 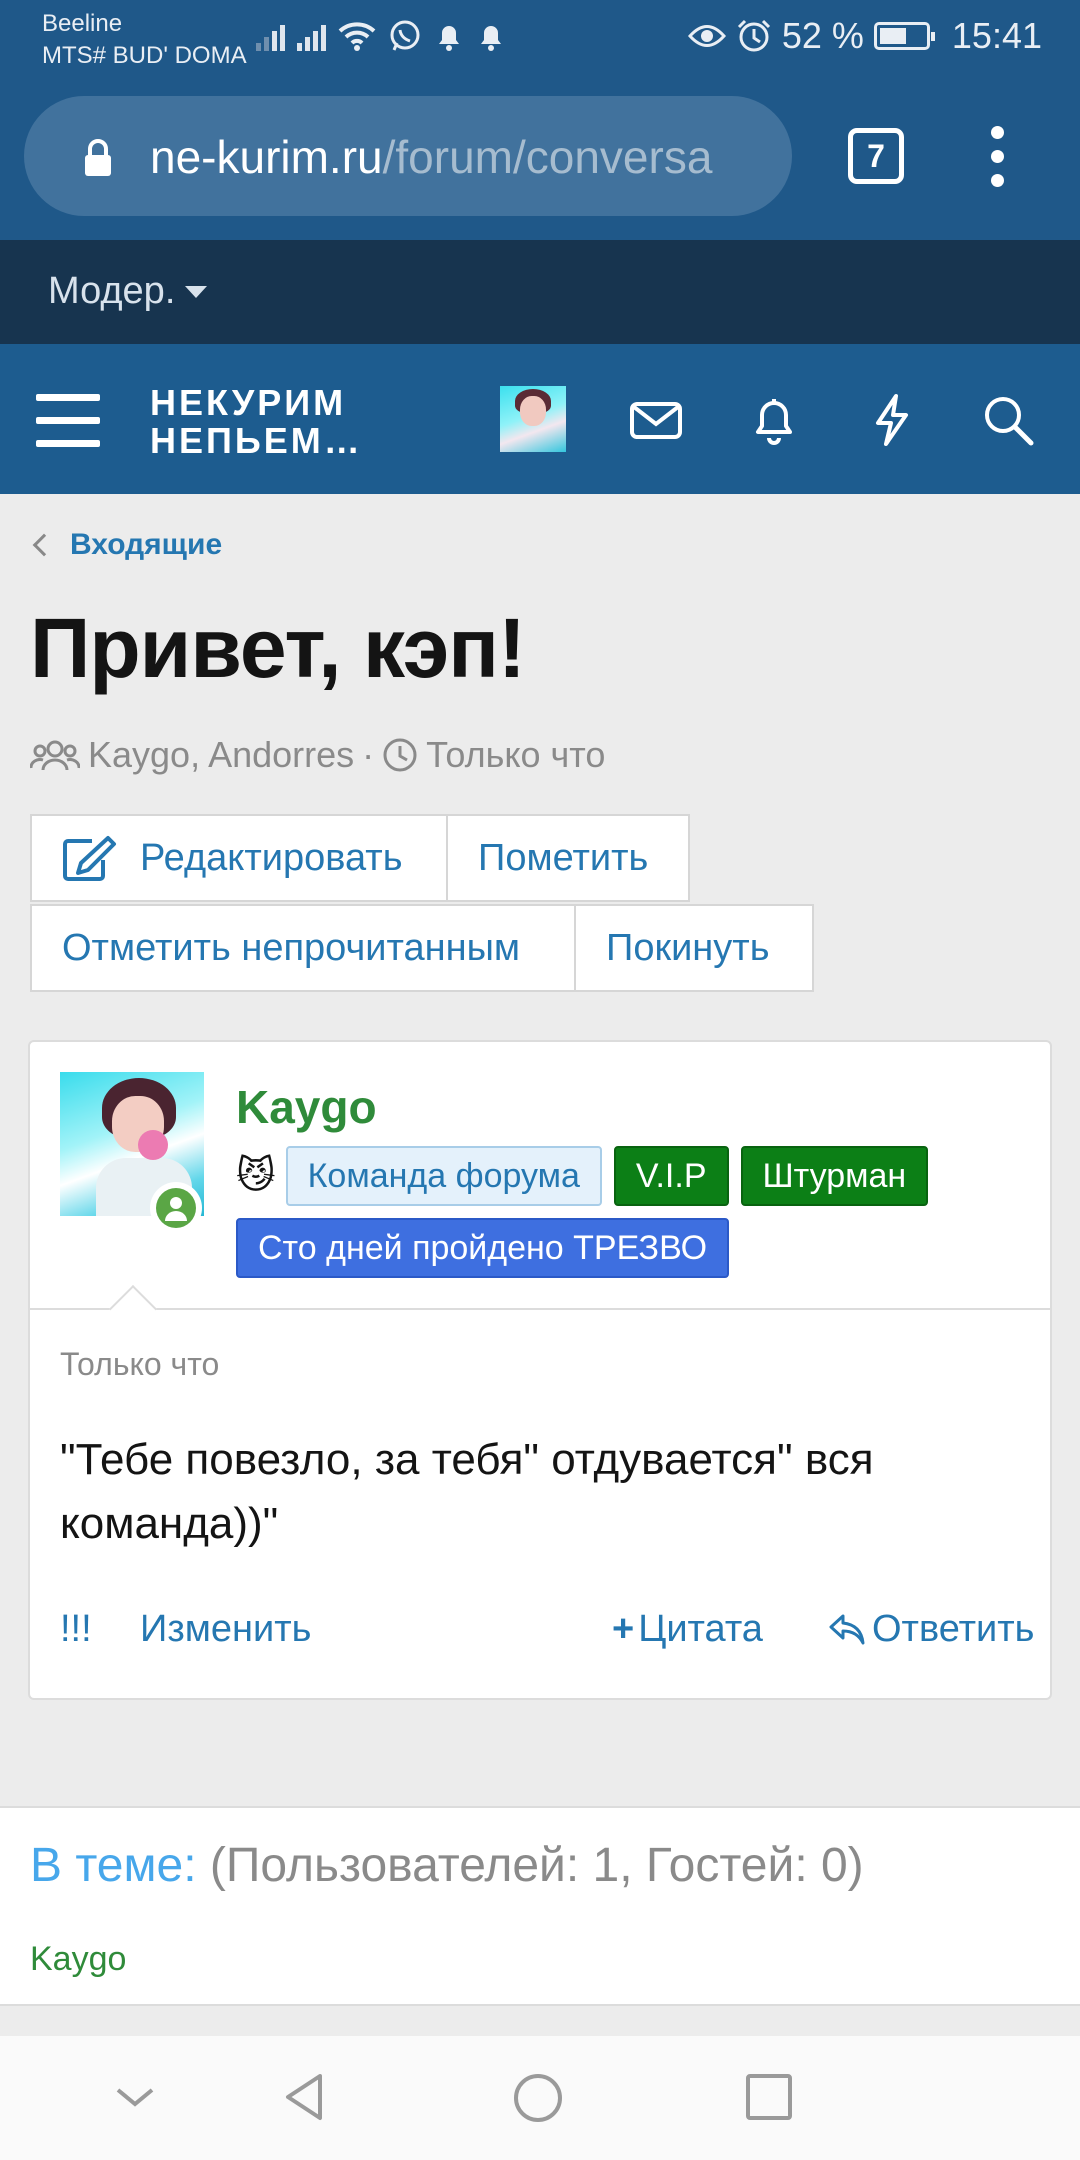 What do you see at coordinates (847, 1629) in the screenshot?
I see `reply-icon` at bounding box center [847, 1629].